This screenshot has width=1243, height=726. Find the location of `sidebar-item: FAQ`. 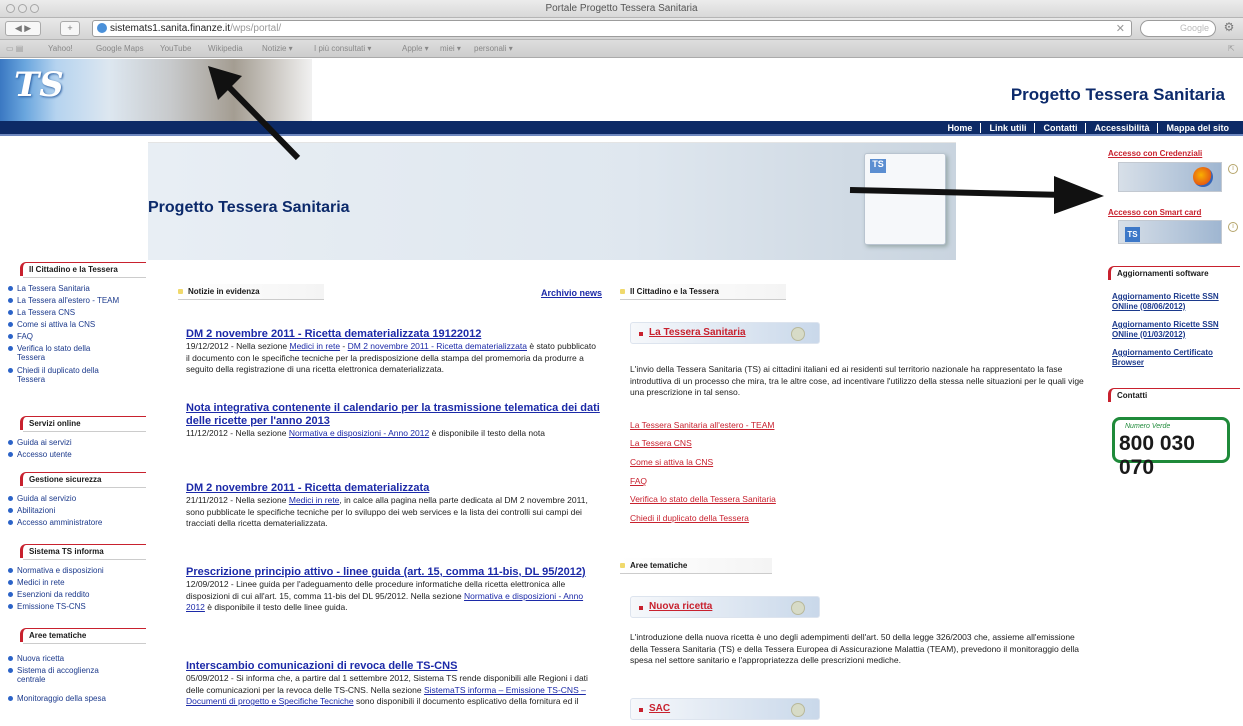

sidebar-item: FAQ is located at coordinates (78, 336).